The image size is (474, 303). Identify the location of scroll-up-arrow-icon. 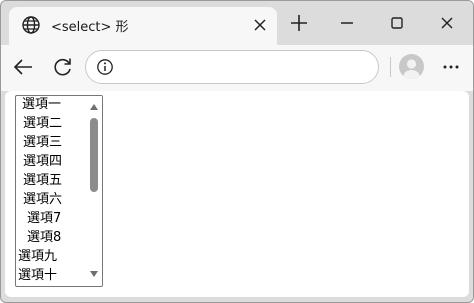
(94, 107).